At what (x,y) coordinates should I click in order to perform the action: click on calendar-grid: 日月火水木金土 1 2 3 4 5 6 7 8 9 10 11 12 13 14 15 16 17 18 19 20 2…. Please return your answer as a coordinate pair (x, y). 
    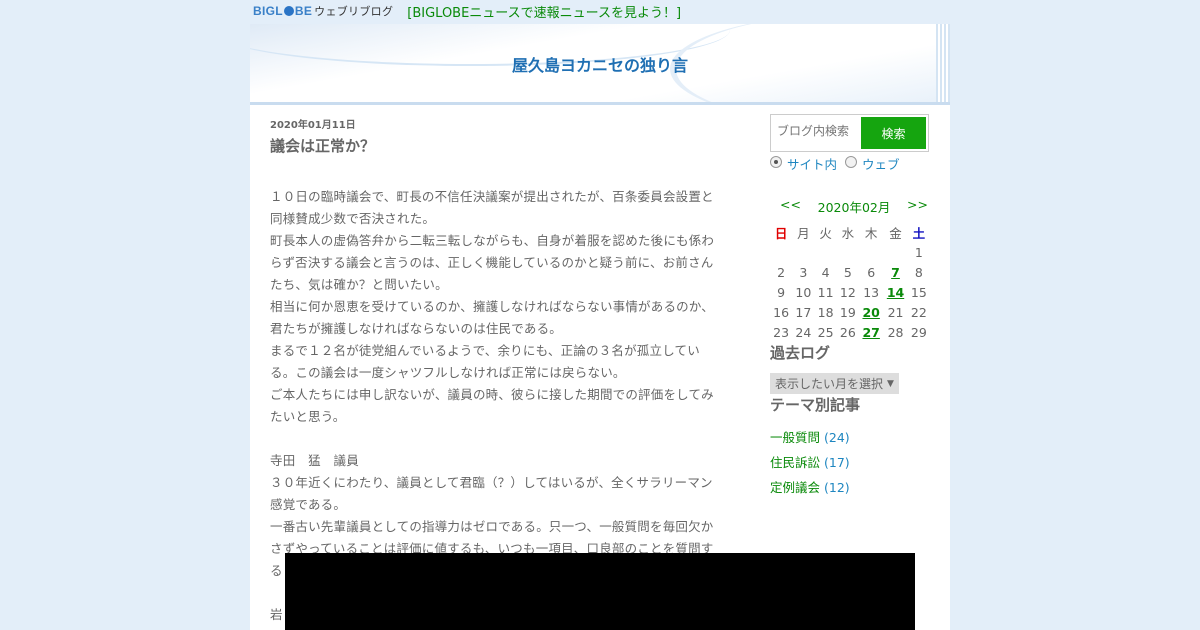
    Looking at the image, I should click on (850, 282).